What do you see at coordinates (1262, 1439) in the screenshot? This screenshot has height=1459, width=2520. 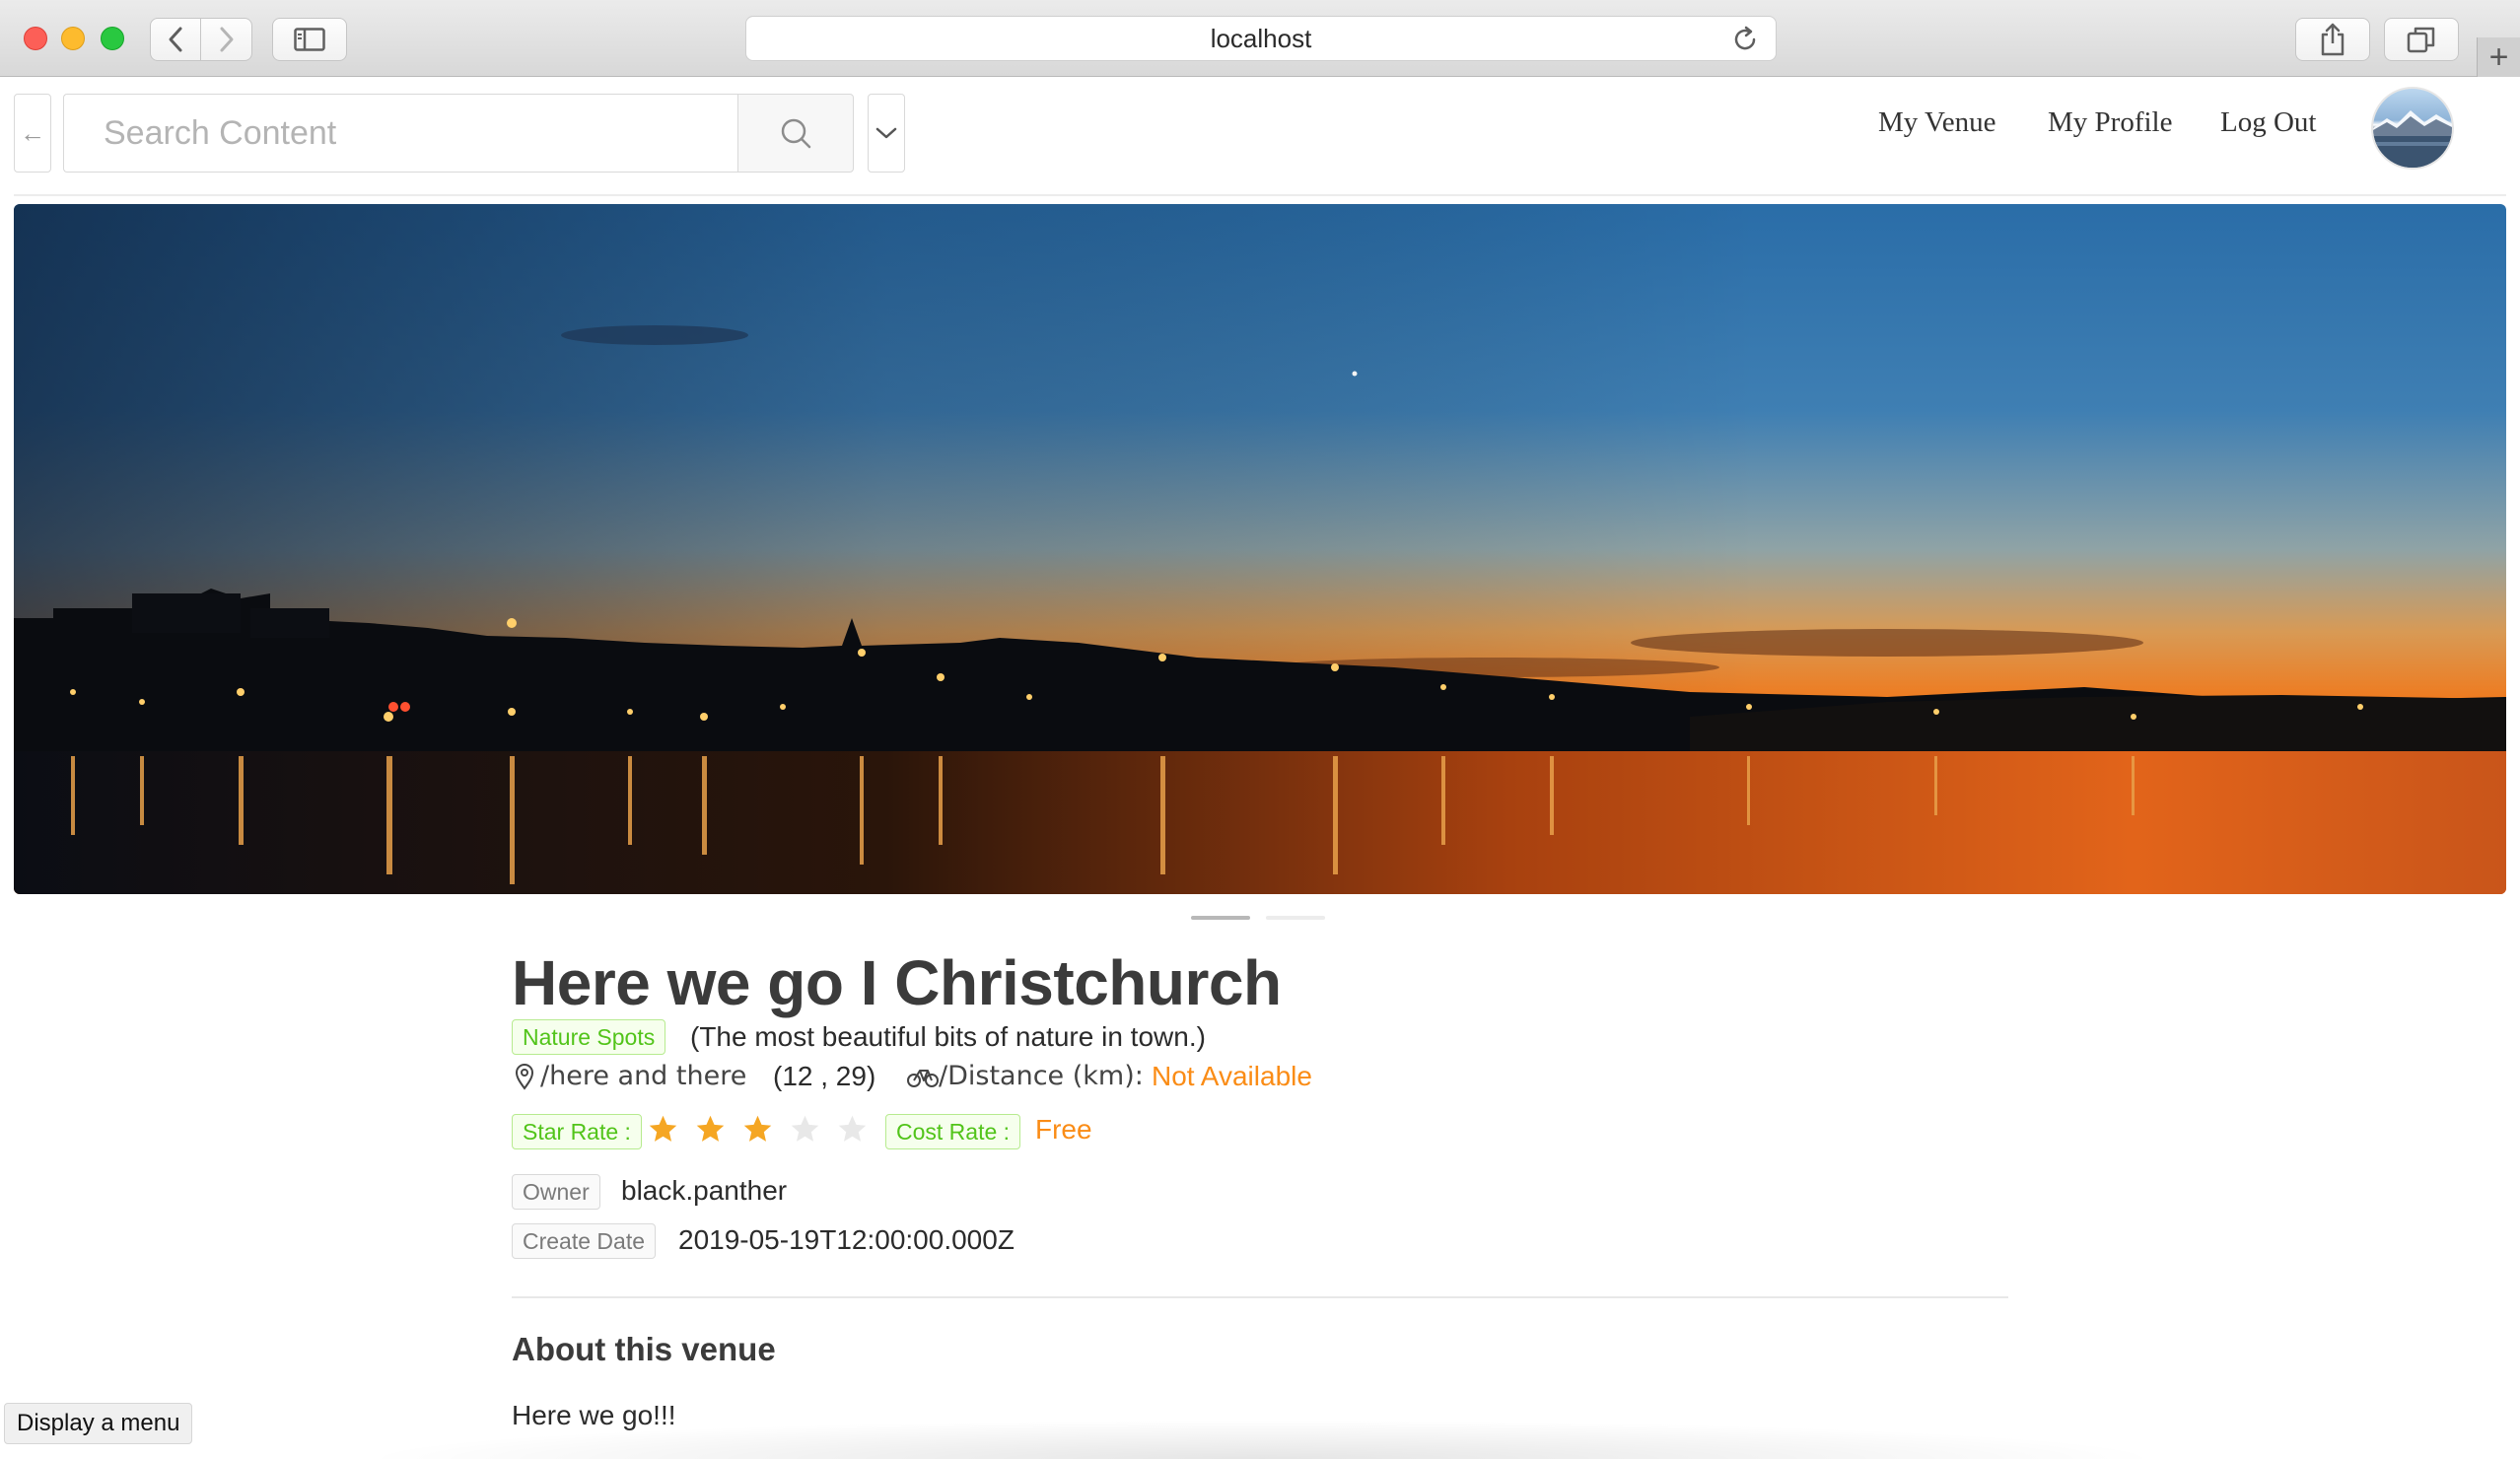 I see `footer-shadow` at bounding box center [1262, 1439].